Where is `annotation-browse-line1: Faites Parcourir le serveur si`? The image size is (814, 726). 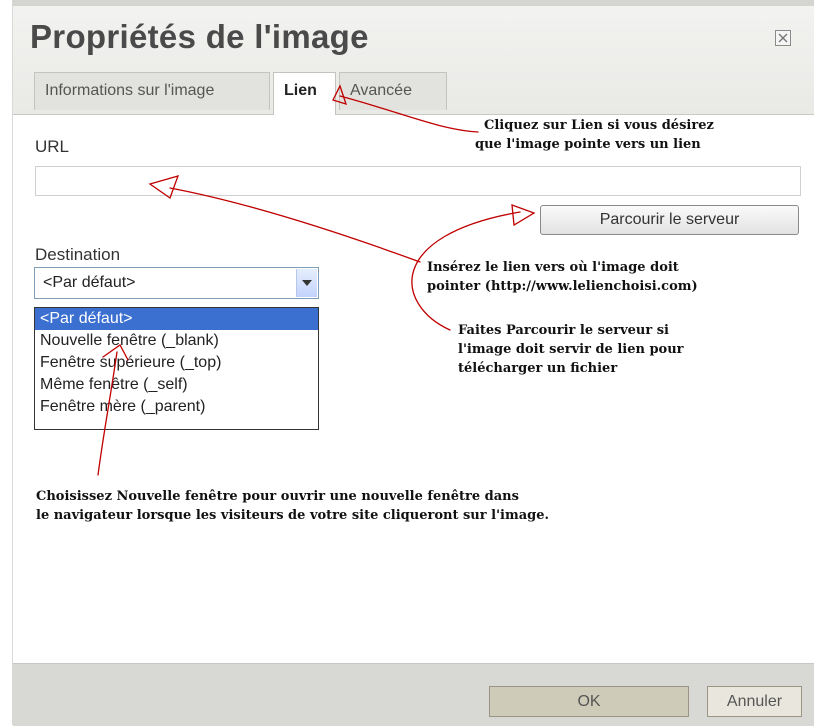 annotation-browse-line1: Faites Parcourir le serveur si is located at coordinates (563, 330).